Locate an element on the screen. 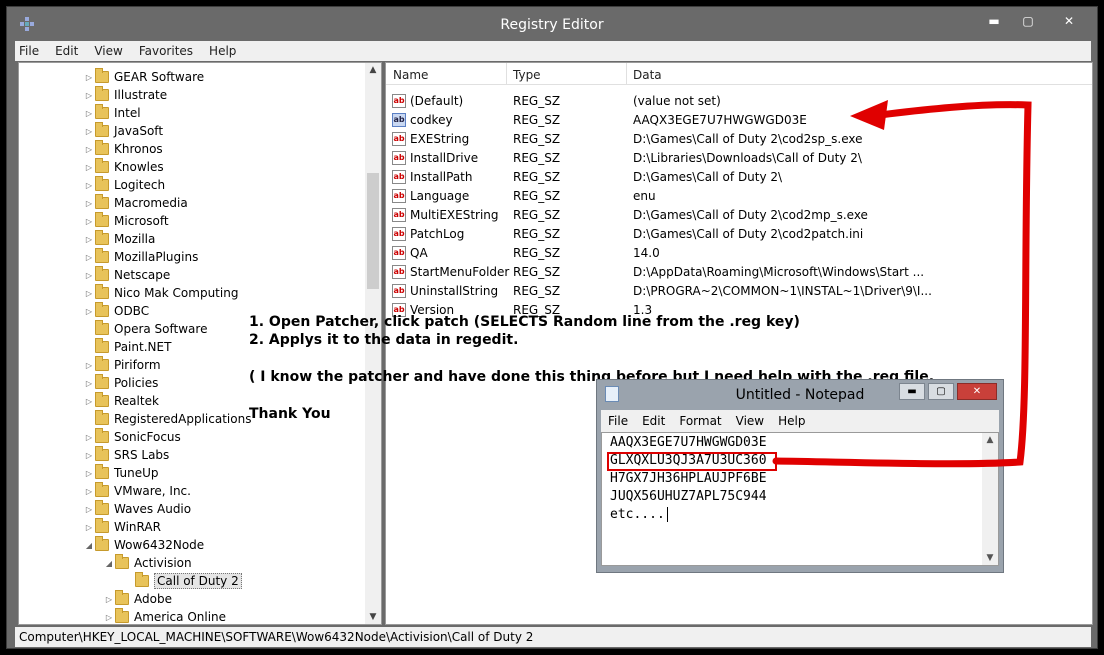 This screenshot has height=655, width=1104. tree-item-label: GEAR Software is located at coordinates (159, 77).